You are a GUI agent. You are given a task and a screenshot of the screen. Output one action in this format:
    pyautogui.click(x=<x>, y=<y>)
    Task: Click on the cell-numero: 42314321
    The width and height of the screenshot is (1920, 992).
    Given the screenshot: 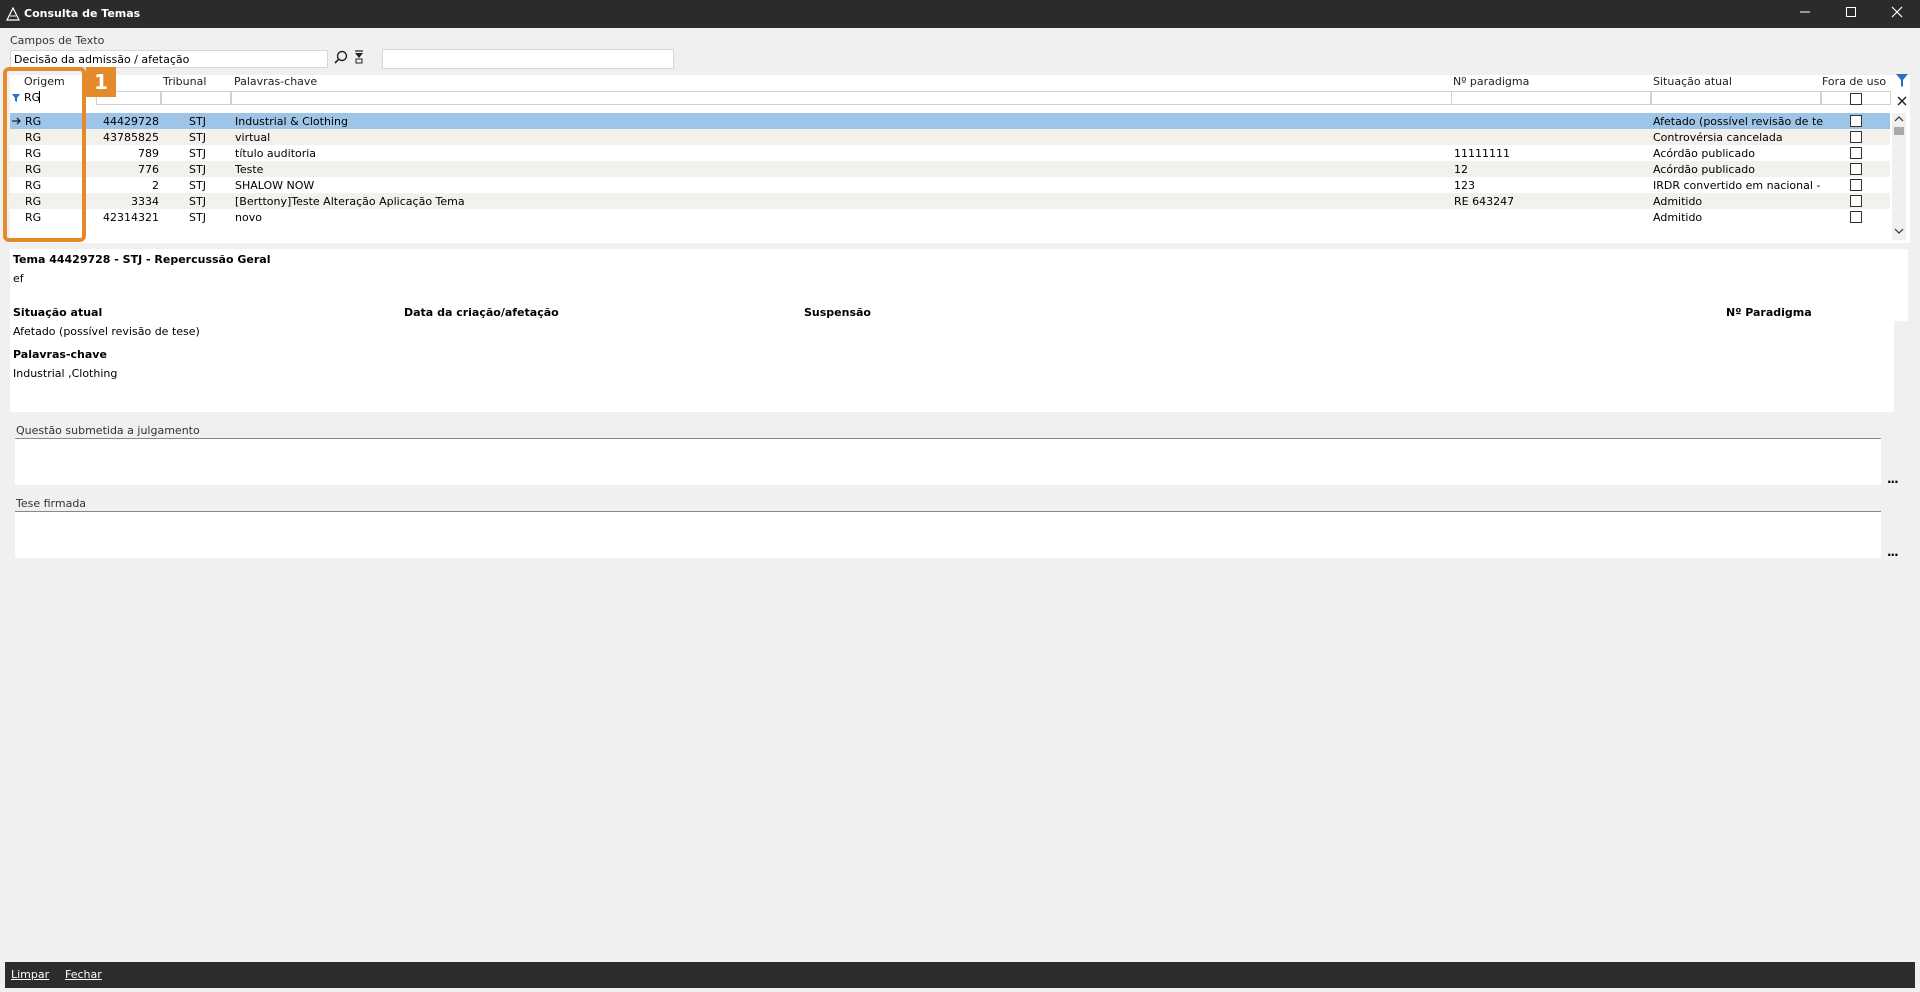 What is the action you would take?
    pyautogui.click(x=131, y=217)
    